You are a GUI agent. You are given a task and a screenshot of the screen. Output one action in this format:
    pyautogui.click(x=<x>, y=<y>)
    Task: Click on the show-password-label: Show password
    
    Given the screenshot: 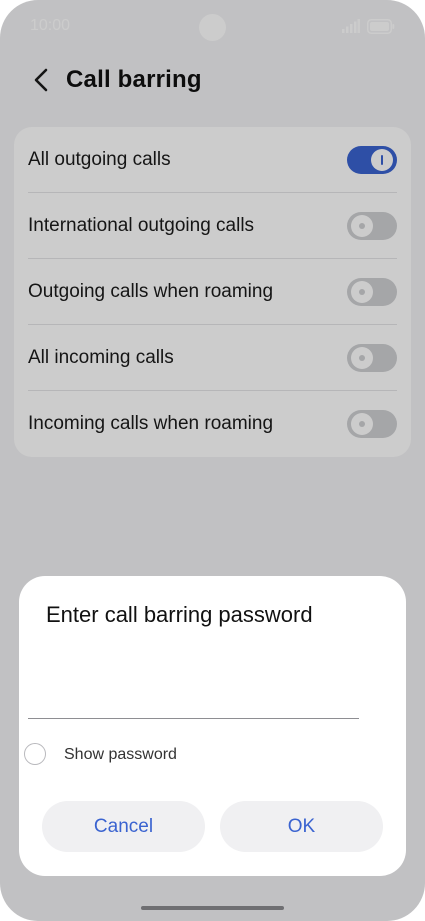 What is the action you would take?
    pyautogui.click(x=120, y=754)
    